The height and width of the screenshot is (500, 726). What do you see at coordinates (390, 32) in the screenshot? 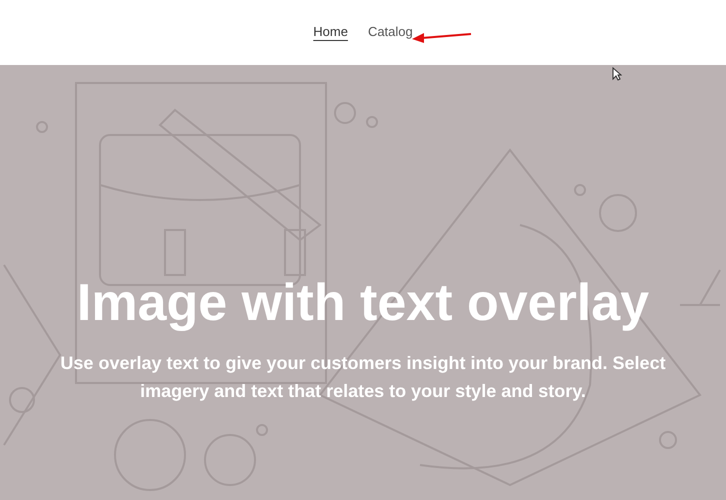
I see `nav-link: Catalog` at bounding box center [390, 32].